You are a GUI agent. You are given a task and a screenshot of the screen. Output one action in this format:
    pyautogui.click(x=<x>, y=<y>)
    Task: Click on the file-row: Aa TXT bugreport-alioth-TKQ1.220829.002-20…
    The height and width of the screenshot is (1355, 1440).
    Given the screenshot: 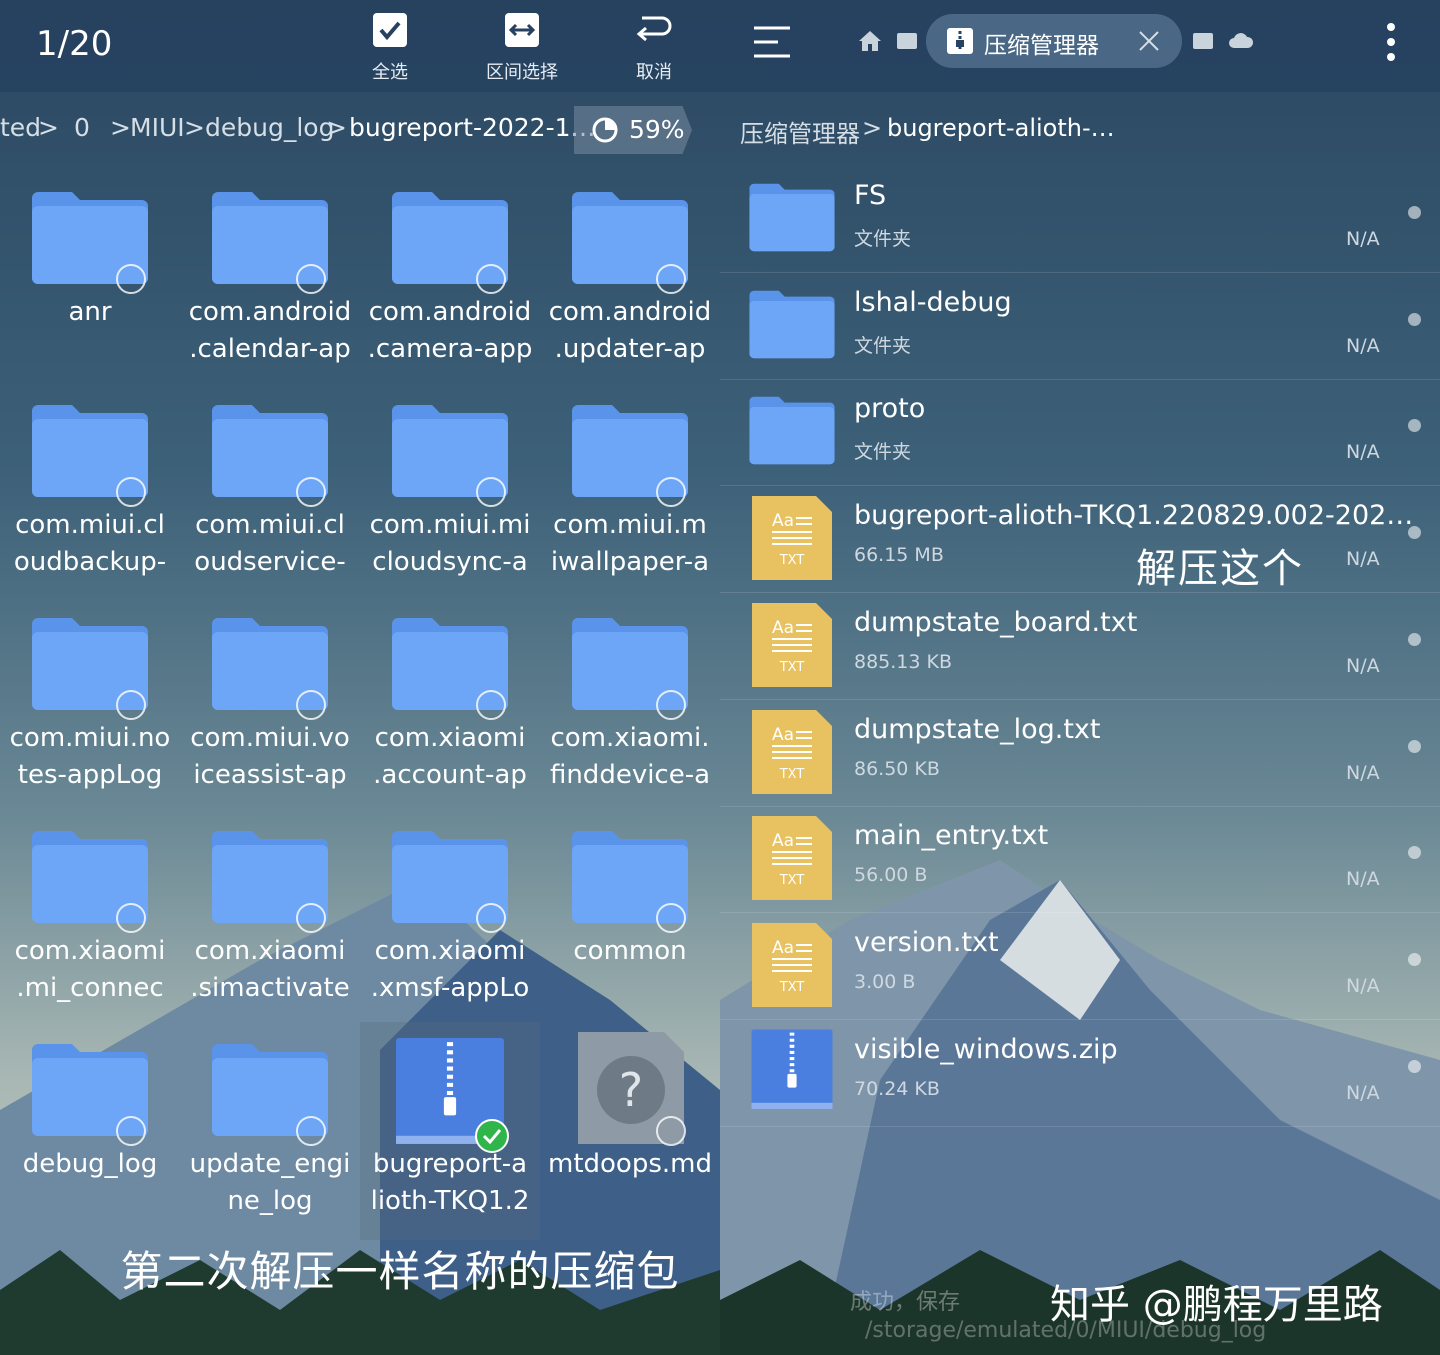 What is the action you would take?
    pyautogui.click(x=1080, y=540)
    